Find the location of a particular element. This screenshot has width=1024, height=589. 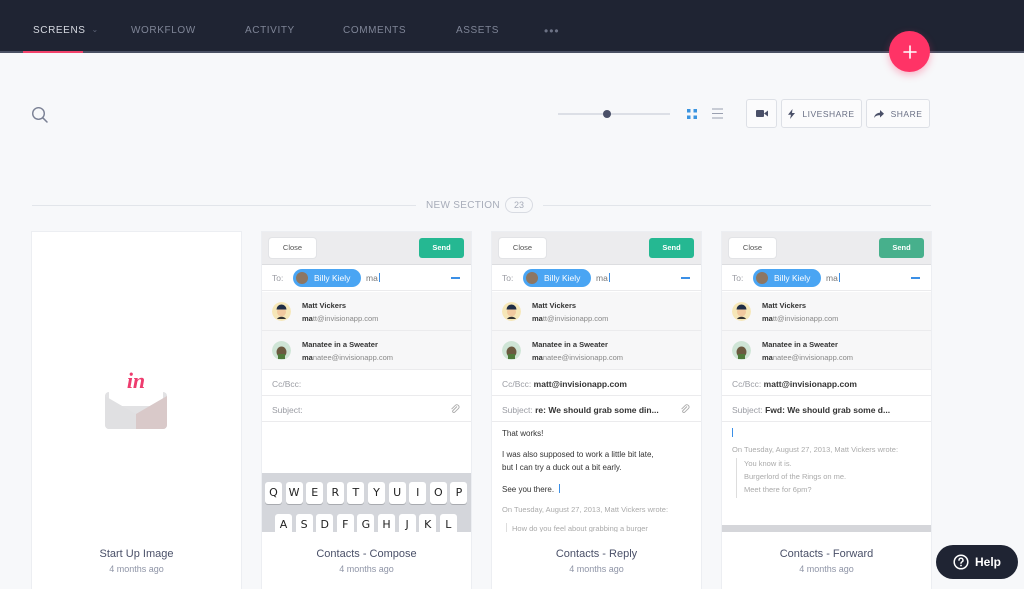

quote-line: Burgerlord of the Rings on me. is located at coordinates (795, 476).